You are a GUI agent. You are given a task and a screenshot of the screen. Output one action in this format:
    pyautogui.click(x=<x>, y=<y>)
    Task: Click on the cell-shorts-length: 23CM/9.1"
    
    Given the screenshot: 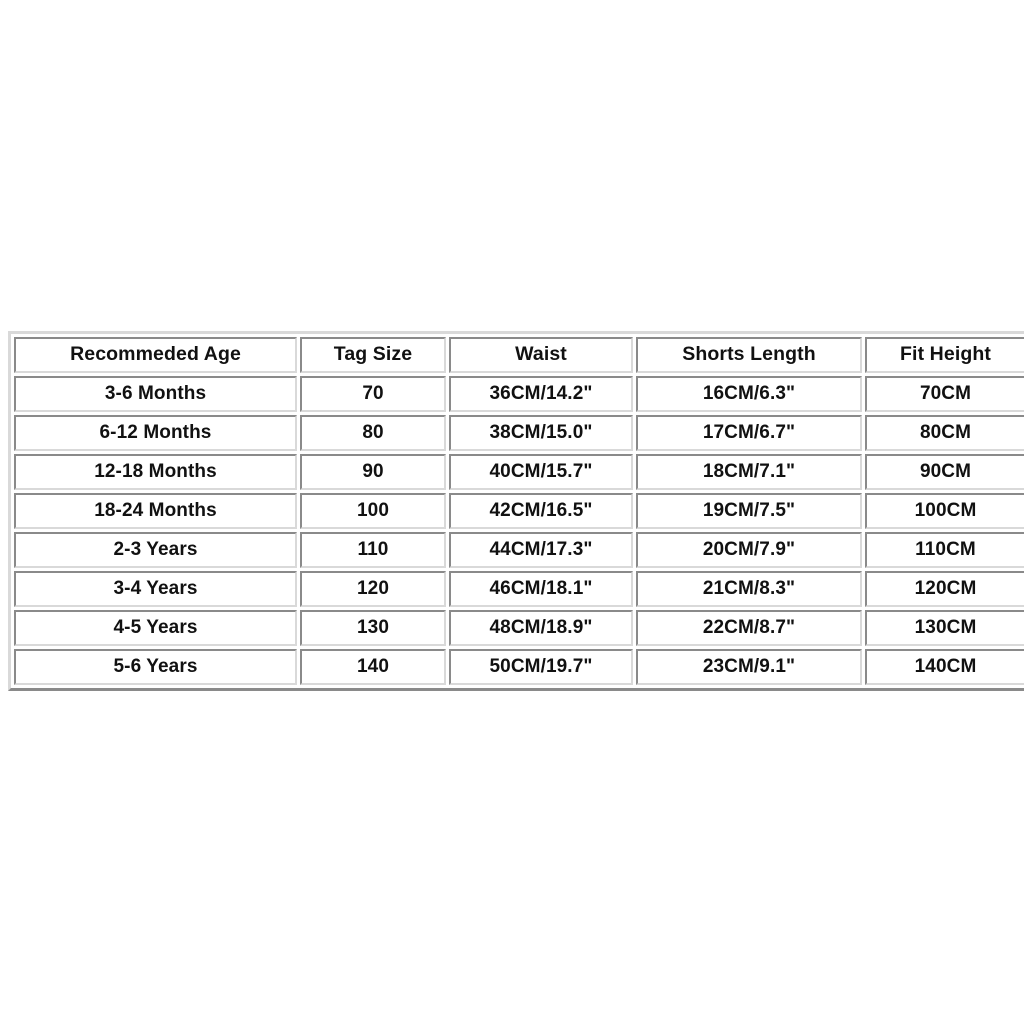 What is the action you would take?
    pyautogui.click(x=749, y=667)
    